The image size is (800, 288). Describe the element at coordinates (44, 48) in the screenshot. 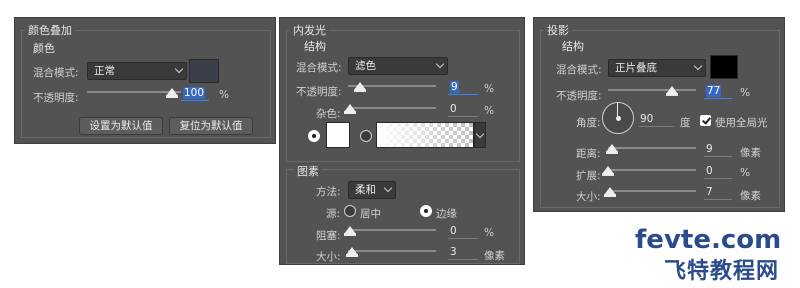

I see `color-section-title: 颜色` at that location.